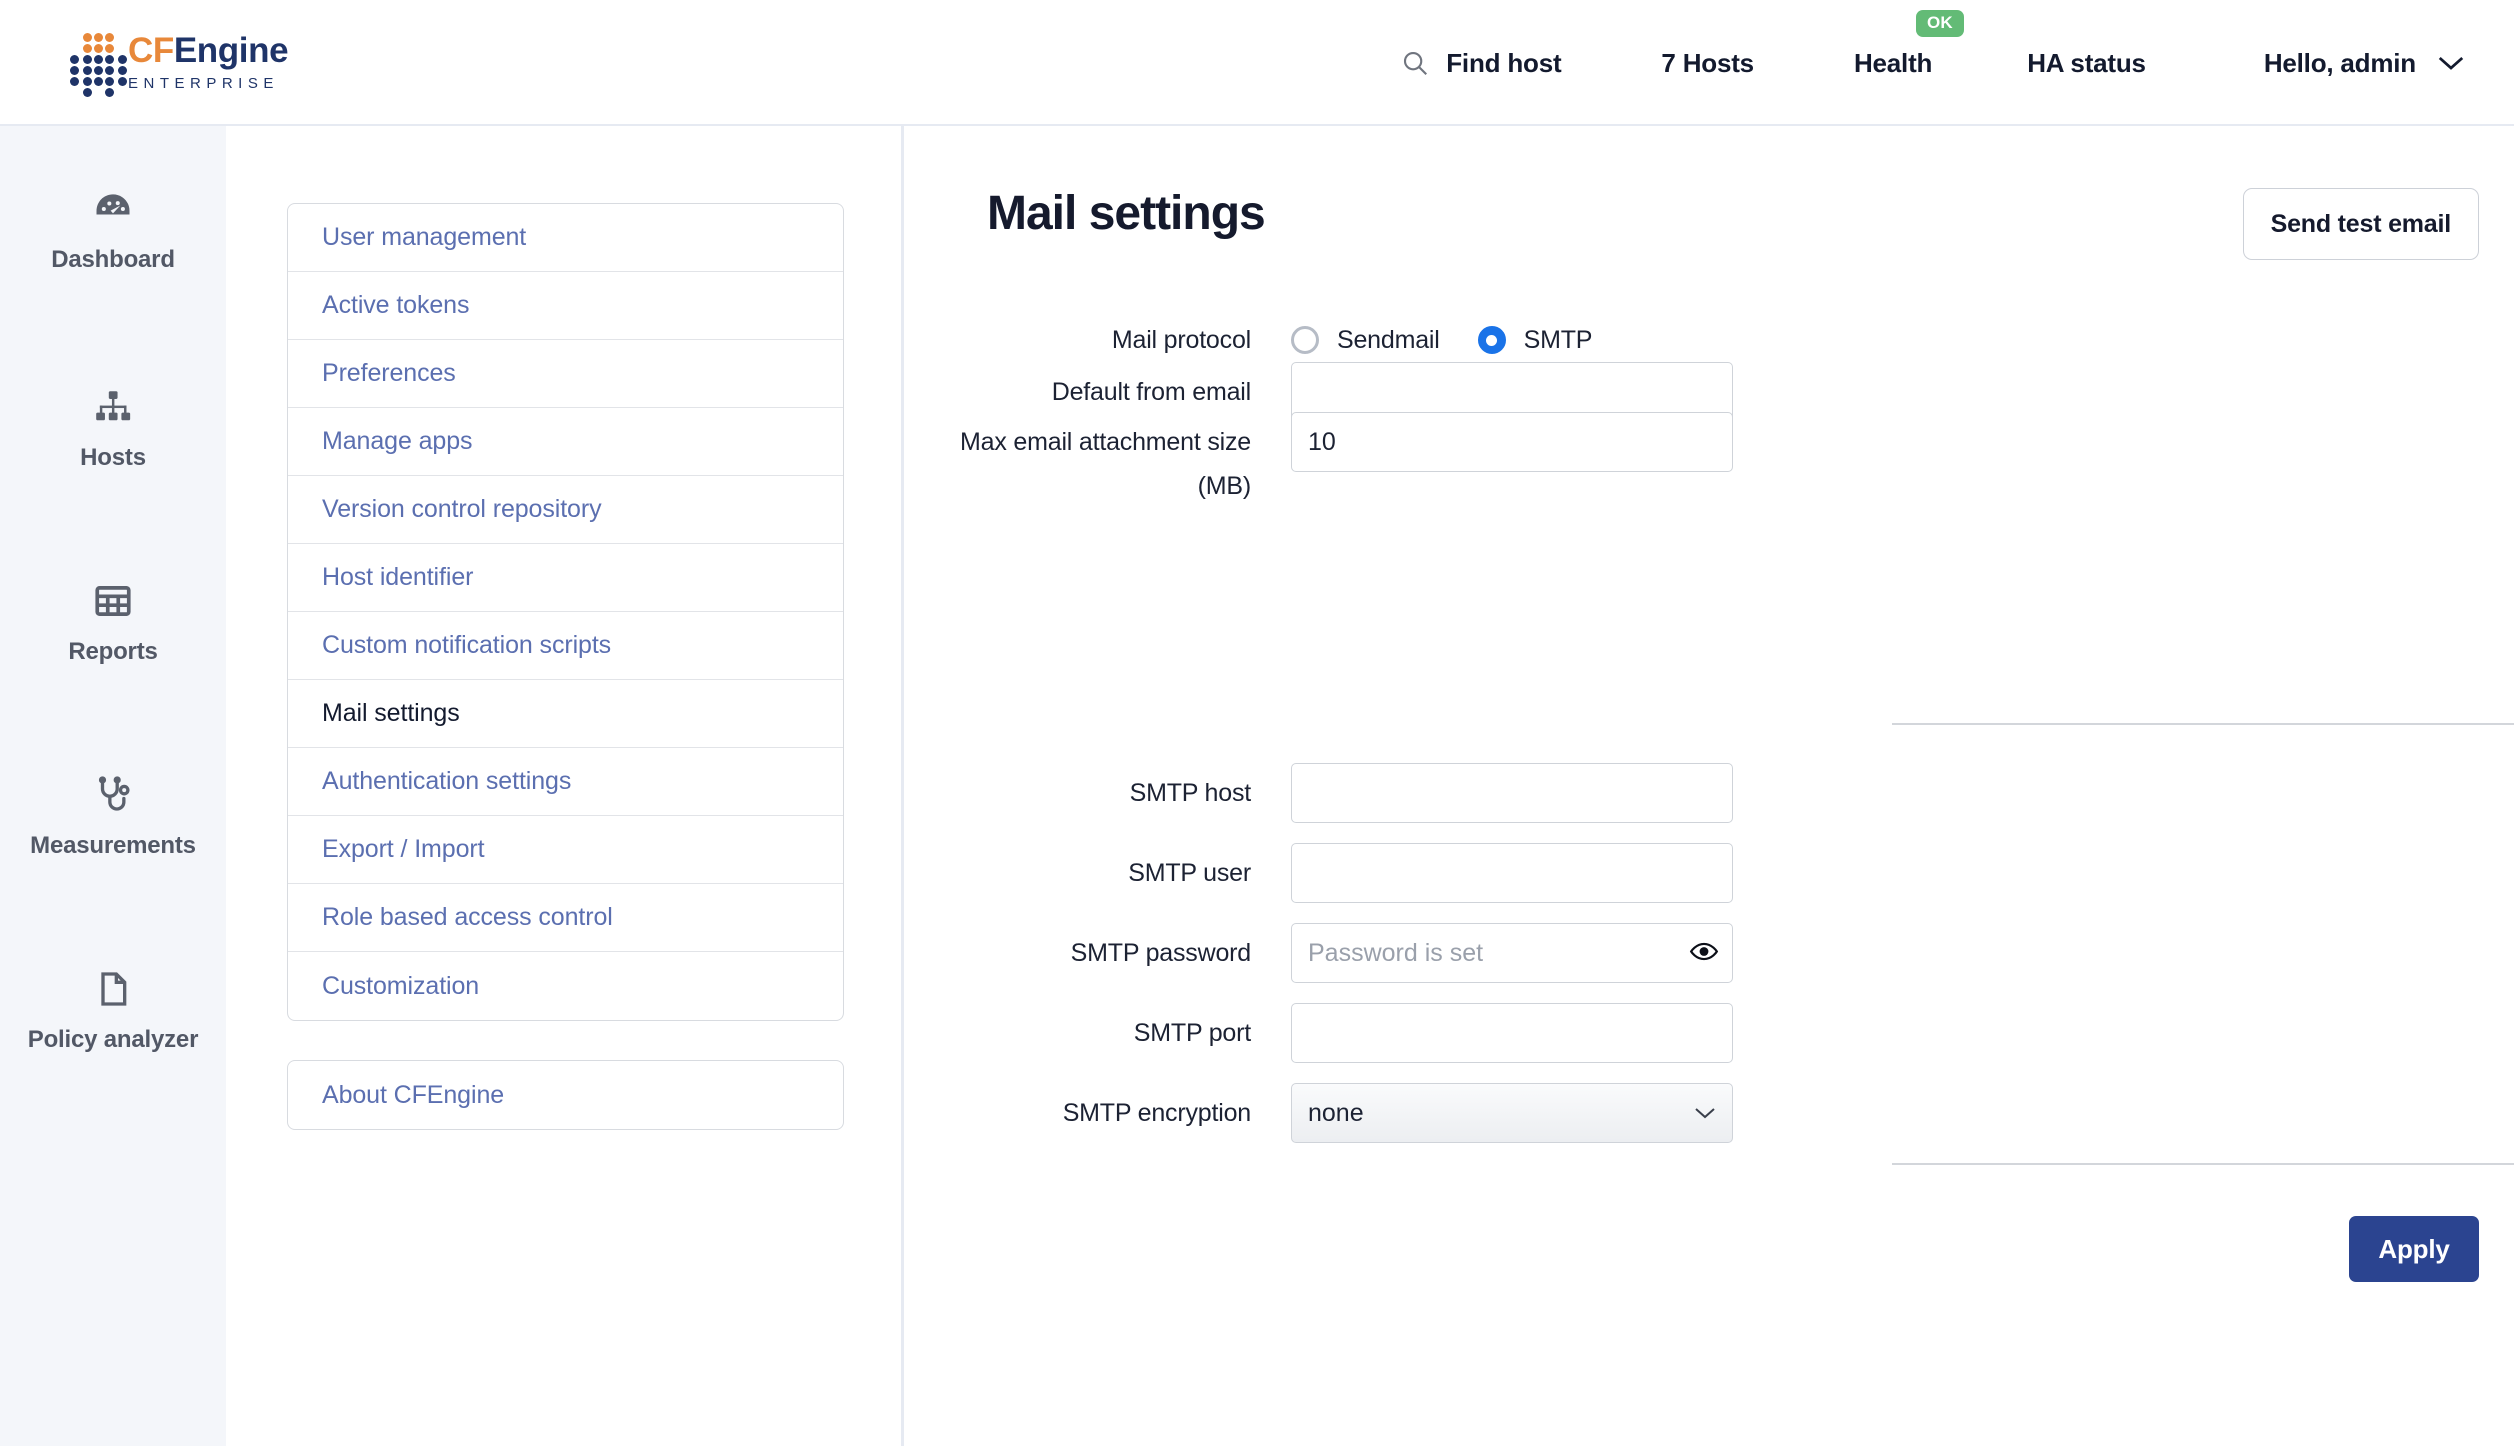 Image resolution: width=2514 pixels, height=1446 pixels. I want to click on ha-status-label: HA status, so click(2086, 62).